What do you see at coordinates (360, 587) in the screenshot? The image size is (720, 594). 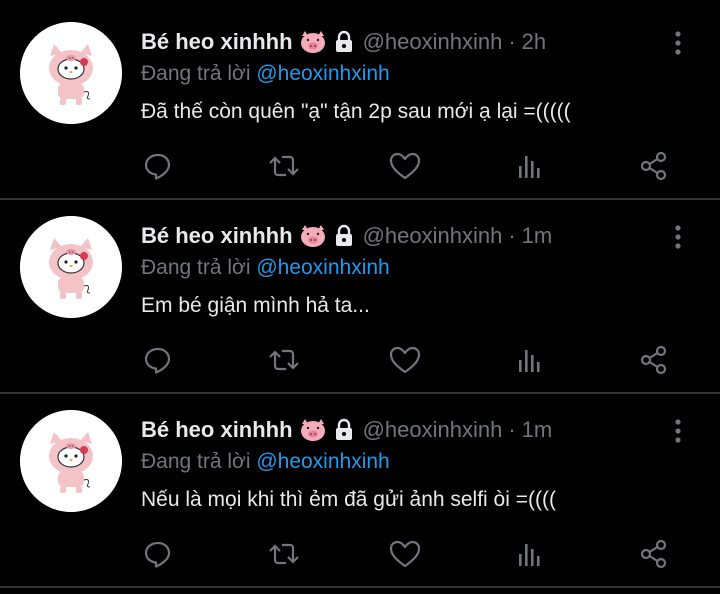 I see `divider` at bounding box center [360, 587].